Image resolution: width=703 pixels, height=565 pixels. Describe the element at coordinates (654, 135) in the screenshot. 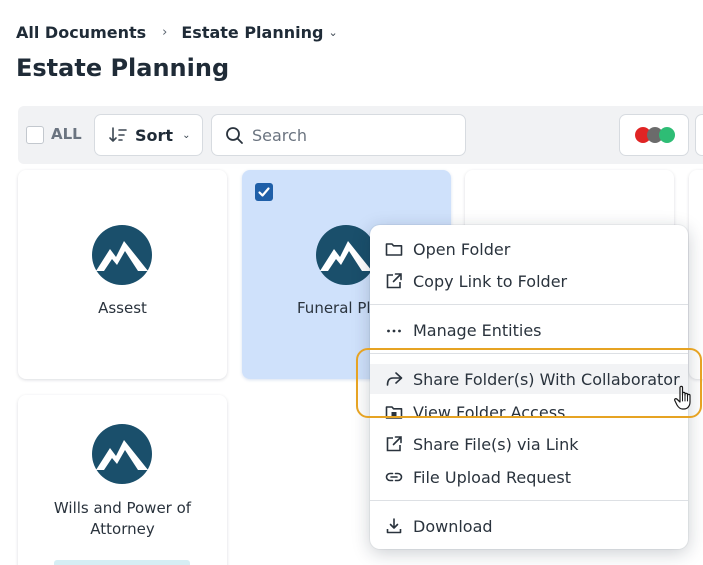

I see `color-filter-button` at that location.